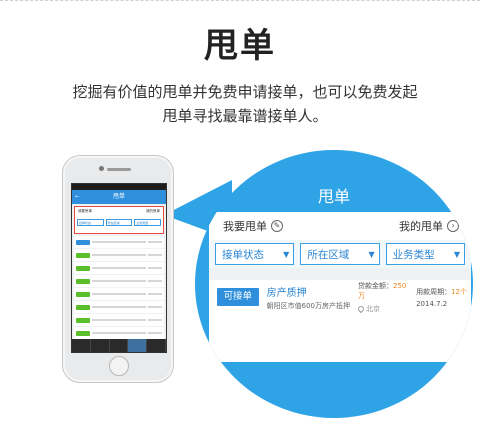 The image size is (480, 427). I want to click on mini-filter-row-dropdowns: 接单状态 所在区域 业务类型, so click(119, 223).